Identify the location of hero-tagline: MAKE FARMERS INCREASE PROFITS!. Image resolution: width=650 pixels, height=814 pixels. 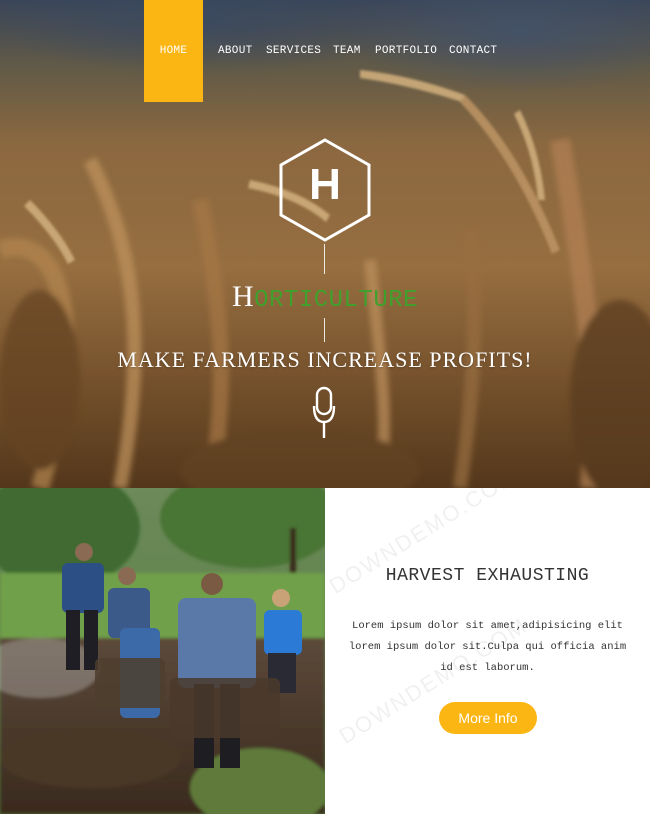
(325, 359).